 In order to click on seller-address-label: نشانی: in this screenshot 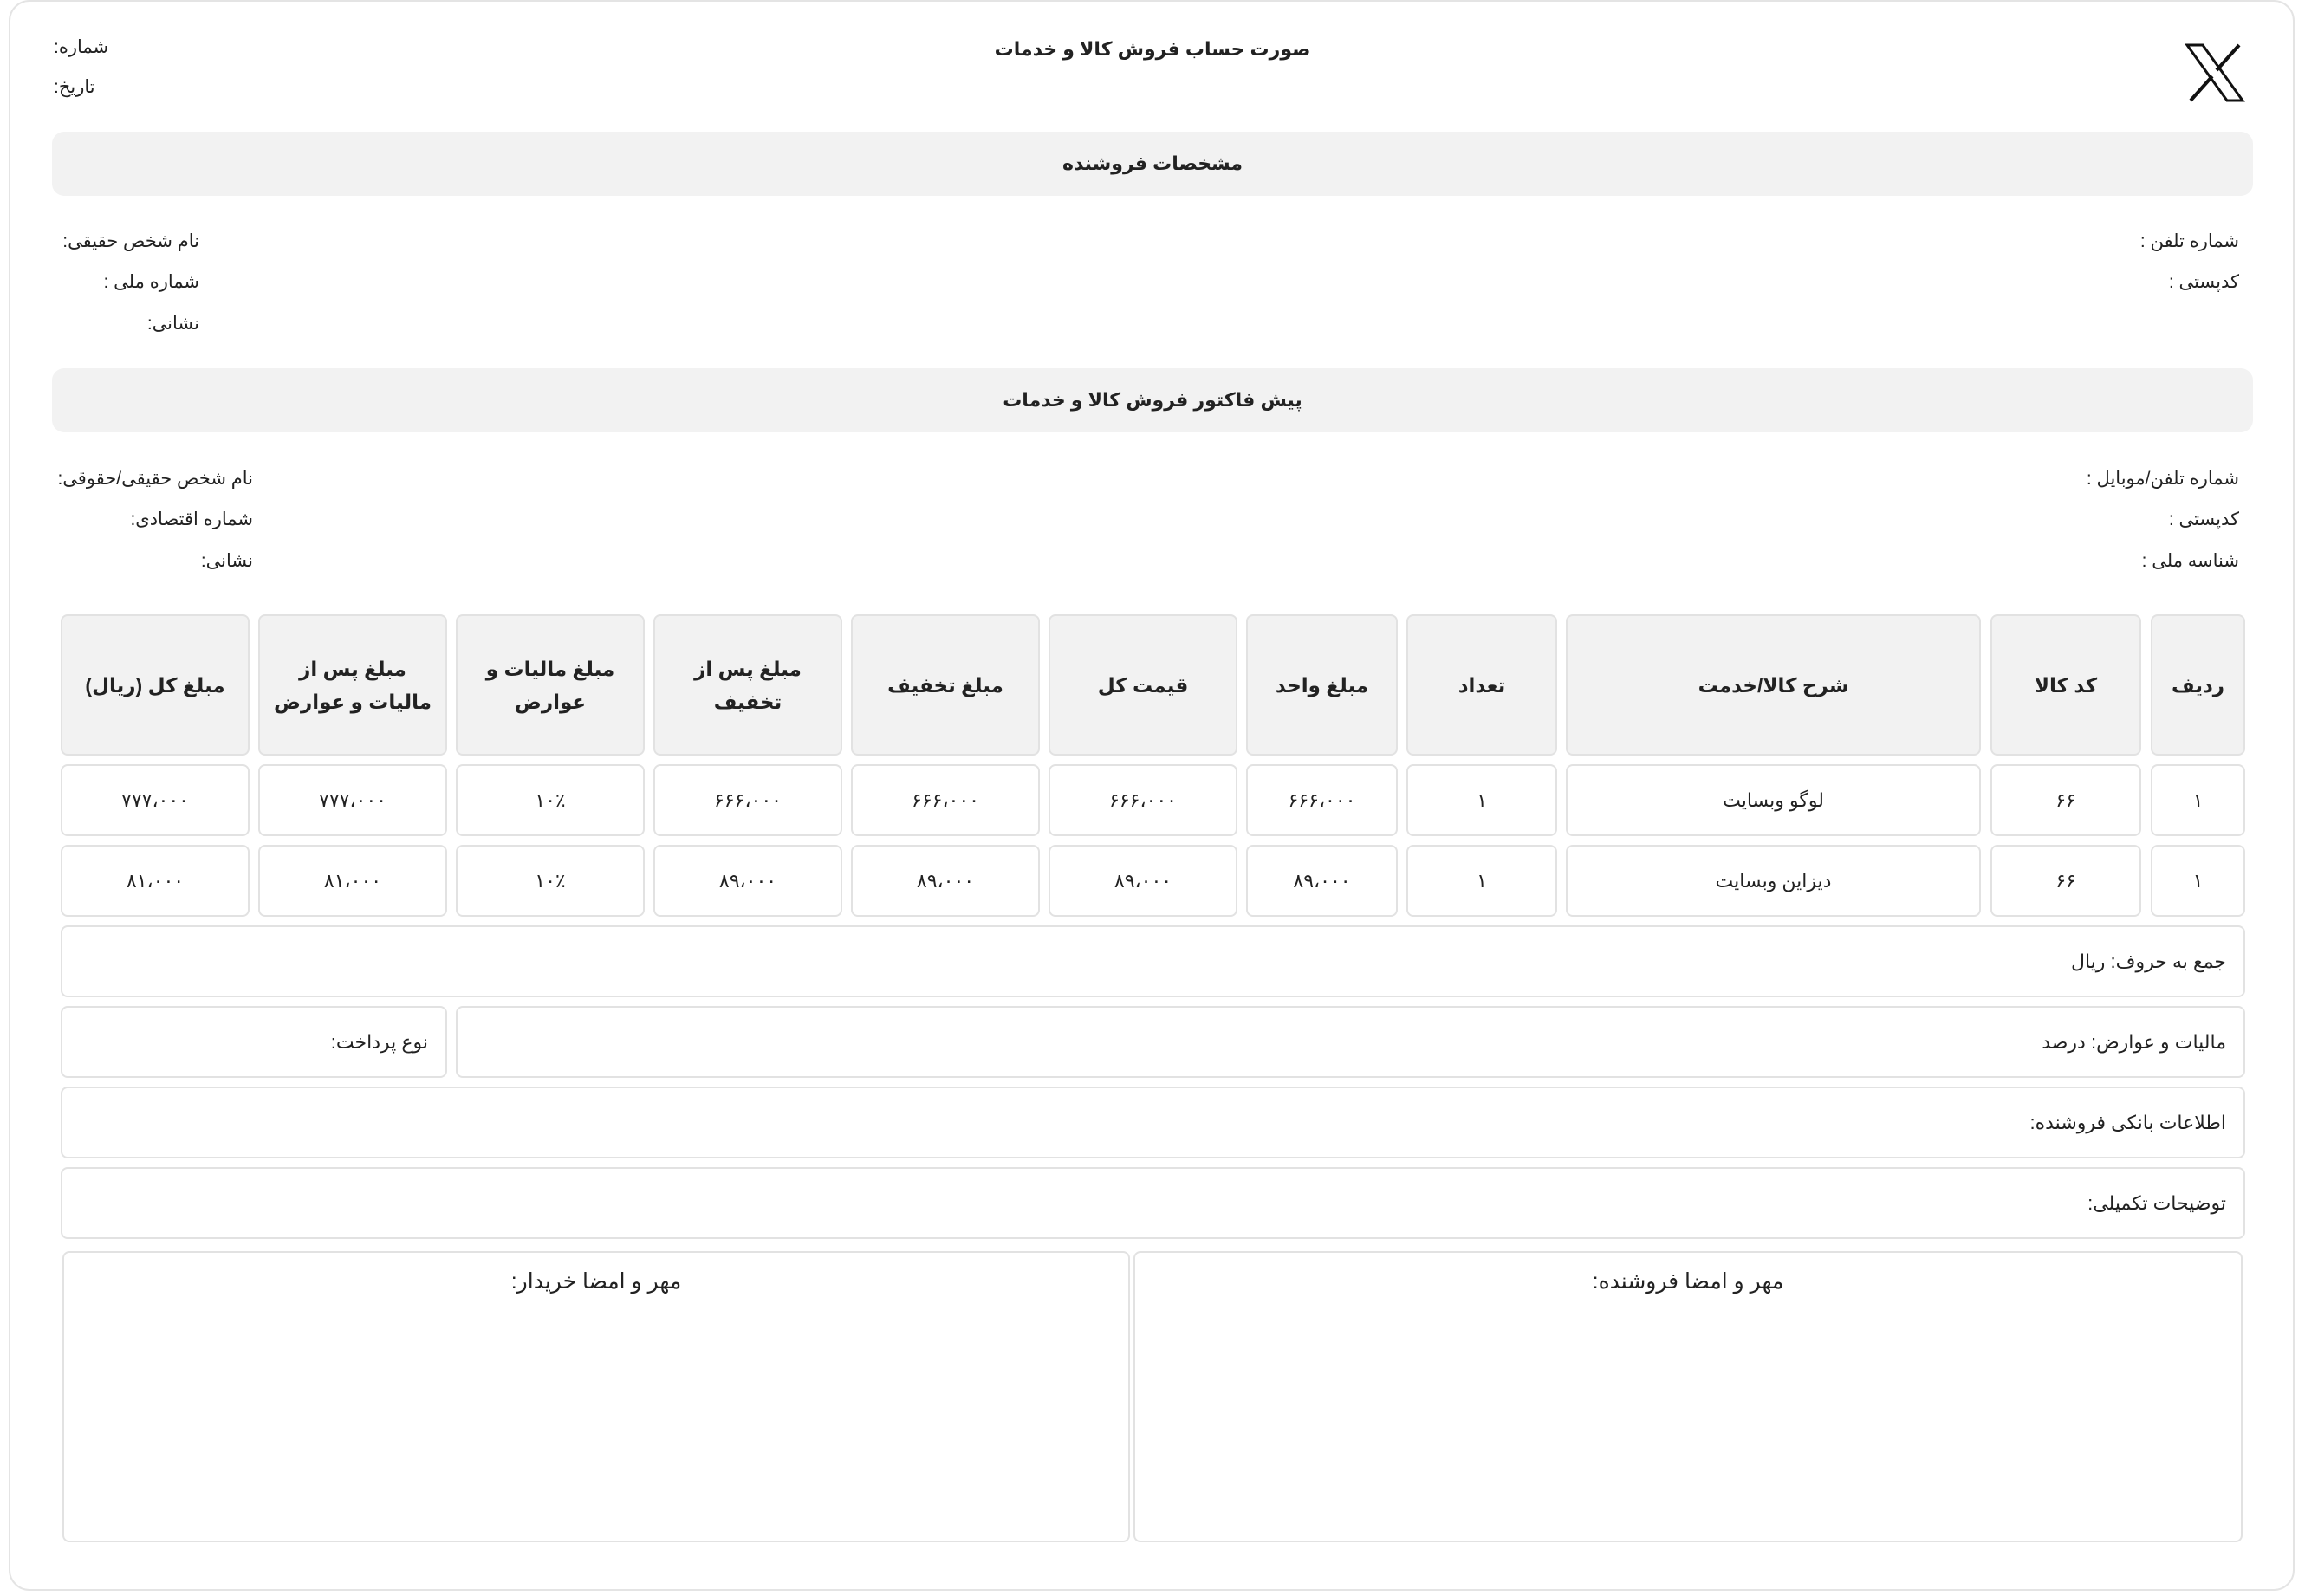, I will do `click(172, 324)`.